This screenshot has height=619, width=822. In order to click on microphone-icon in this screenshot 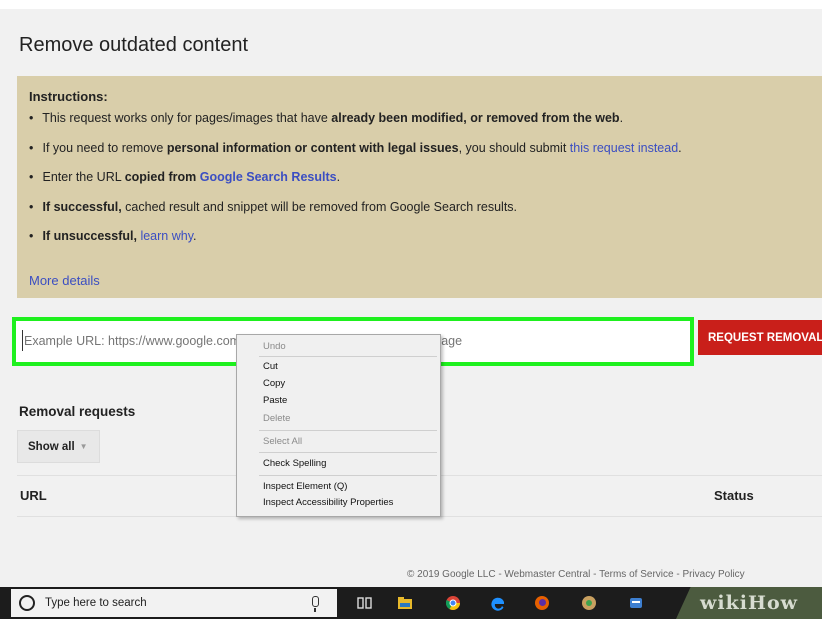, I will do `click(315, 604)`.